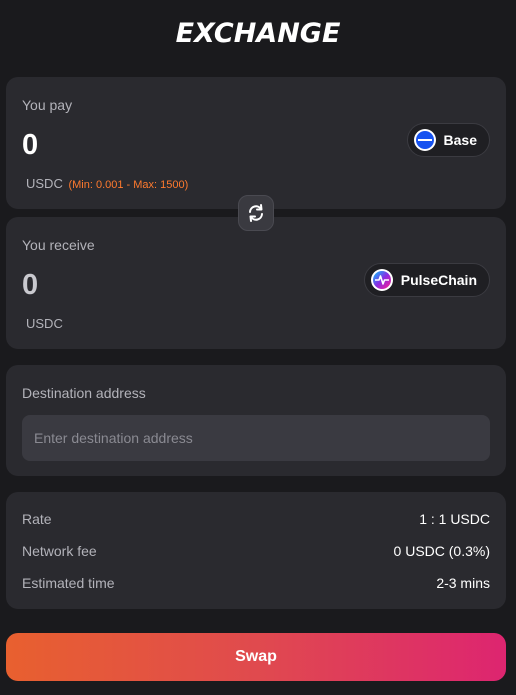 This screenshot has height=695, width=516. I want to click on receive-label: You receive, so click(58, 245).